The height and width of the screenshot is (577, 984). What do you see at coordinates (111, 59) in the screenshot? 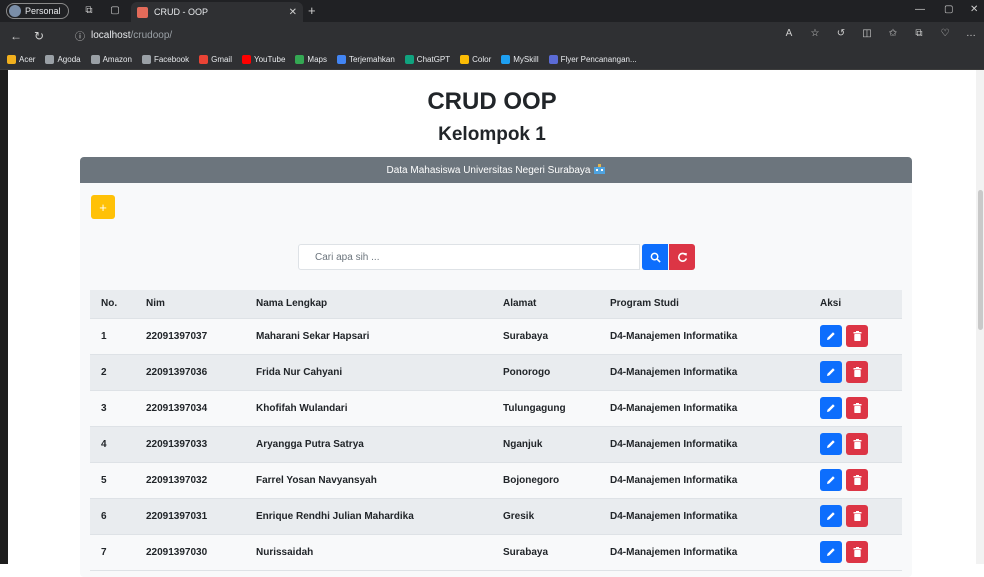
I see `bookmark-item: Amazon` at bounding box center [111, 59].